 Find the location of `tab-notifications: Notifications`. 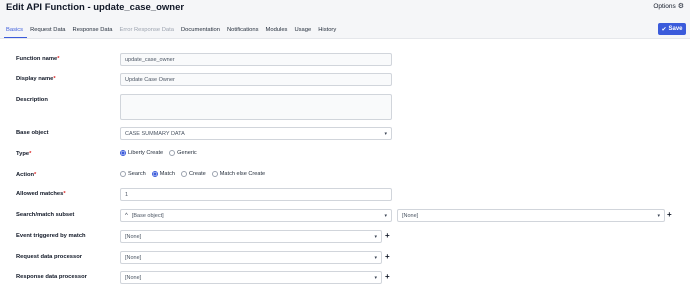

tab-notifications: Notifications is located at coordinates (244, 31).